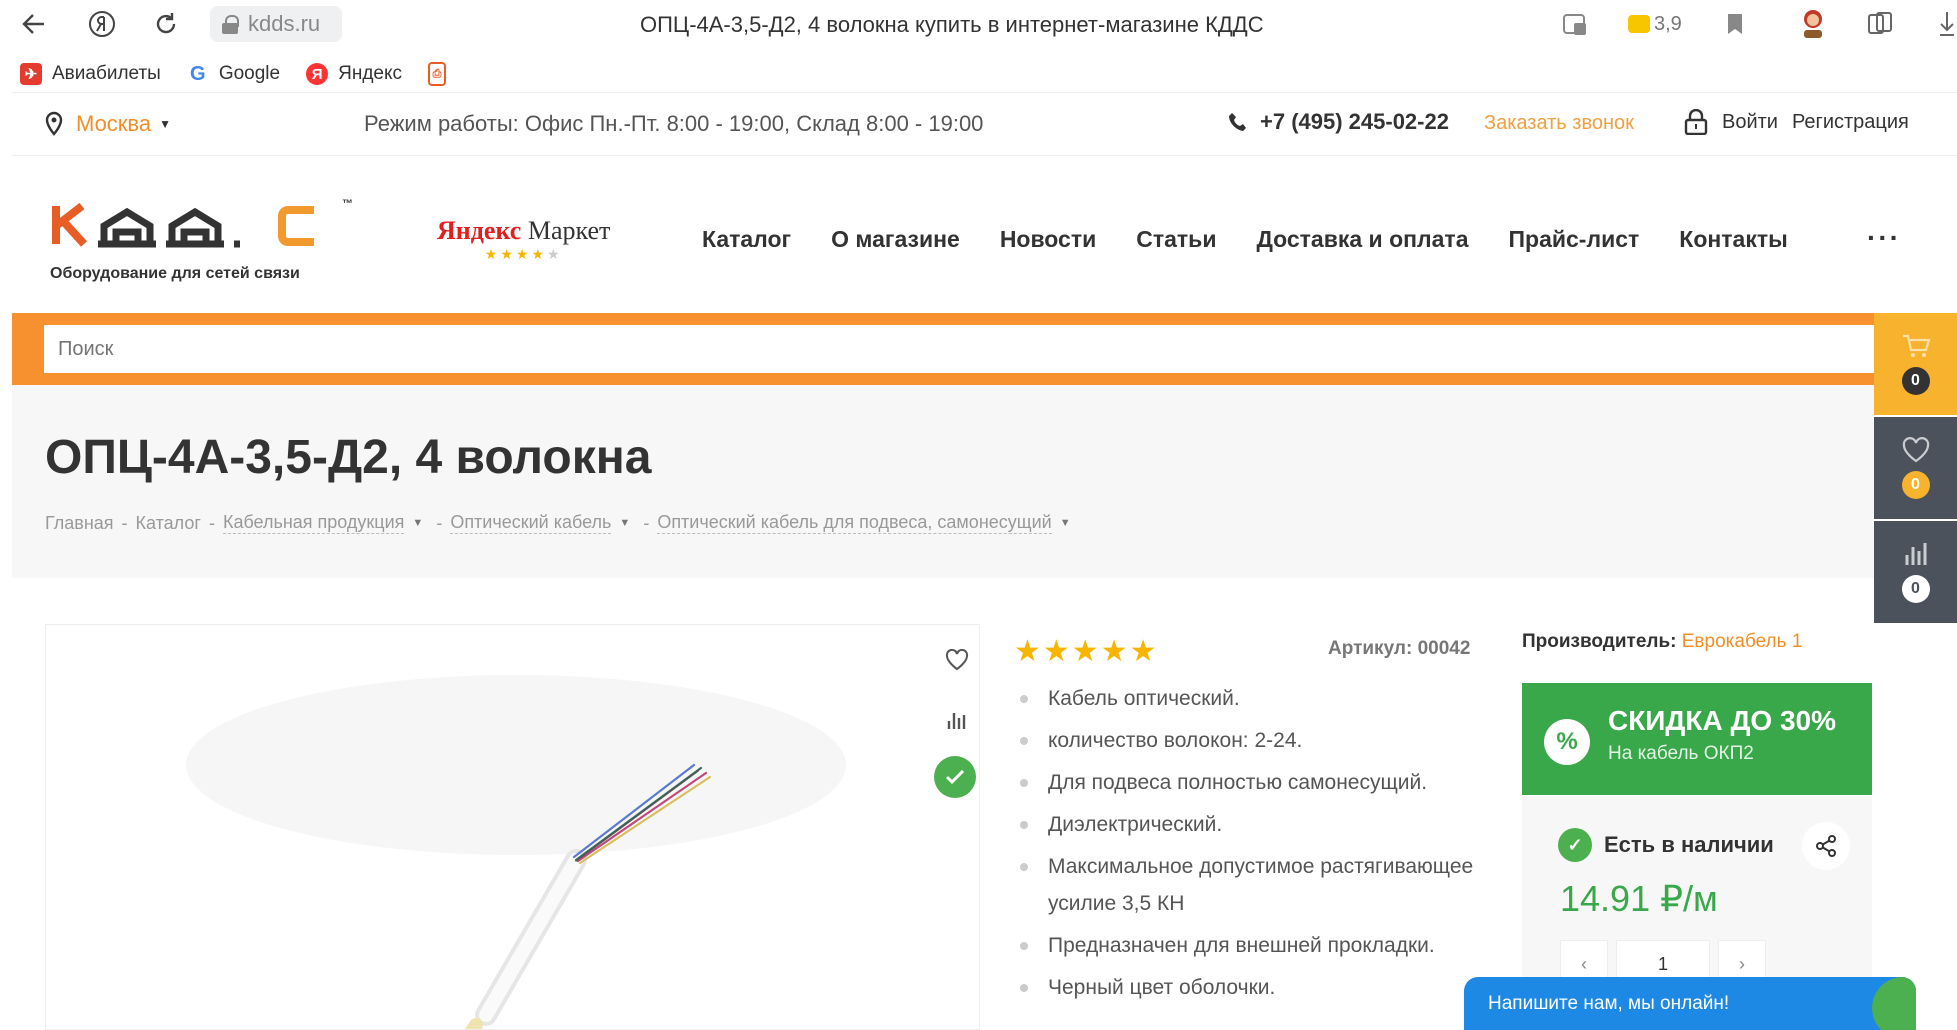 The width and height of the screenshot is (1957, 1030). I want to click on page-title: ОПЦ-4А-3,5-Д2, 4 волокна, so click(348, 457).